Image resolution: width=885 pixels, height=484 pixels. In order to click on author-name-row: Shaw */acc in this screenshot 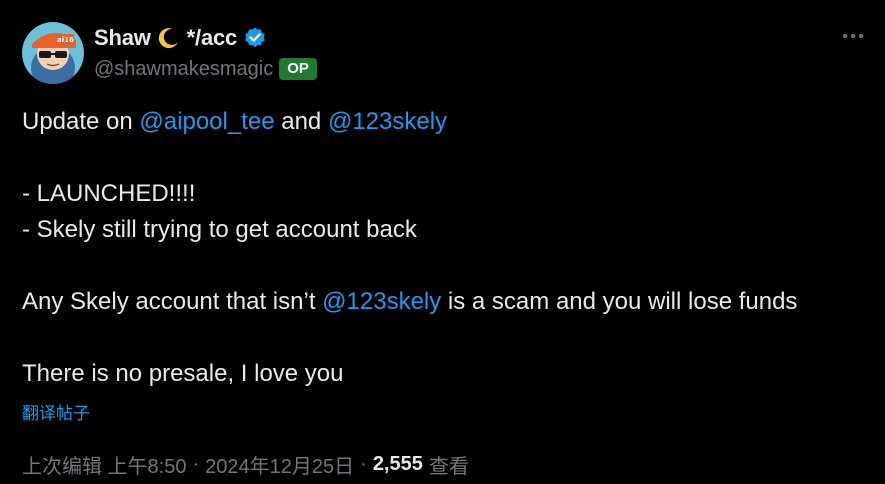, I will do `click(180, 38)`.